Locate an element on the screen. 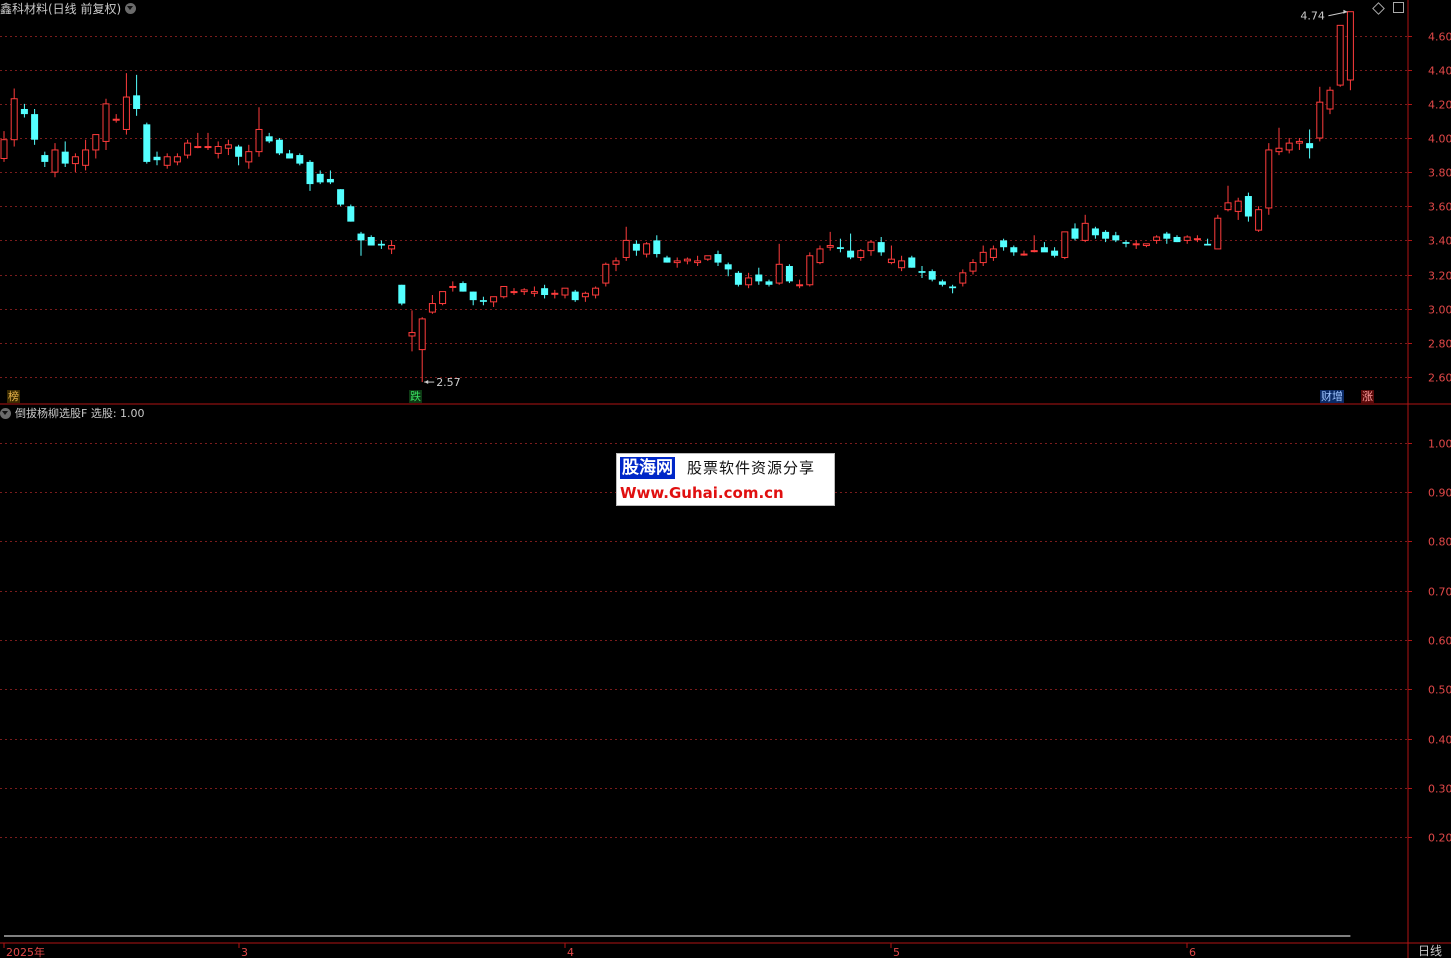 The image size is (1451, 958). badge-finance: 财增 is located at coordinates (1332, 396).